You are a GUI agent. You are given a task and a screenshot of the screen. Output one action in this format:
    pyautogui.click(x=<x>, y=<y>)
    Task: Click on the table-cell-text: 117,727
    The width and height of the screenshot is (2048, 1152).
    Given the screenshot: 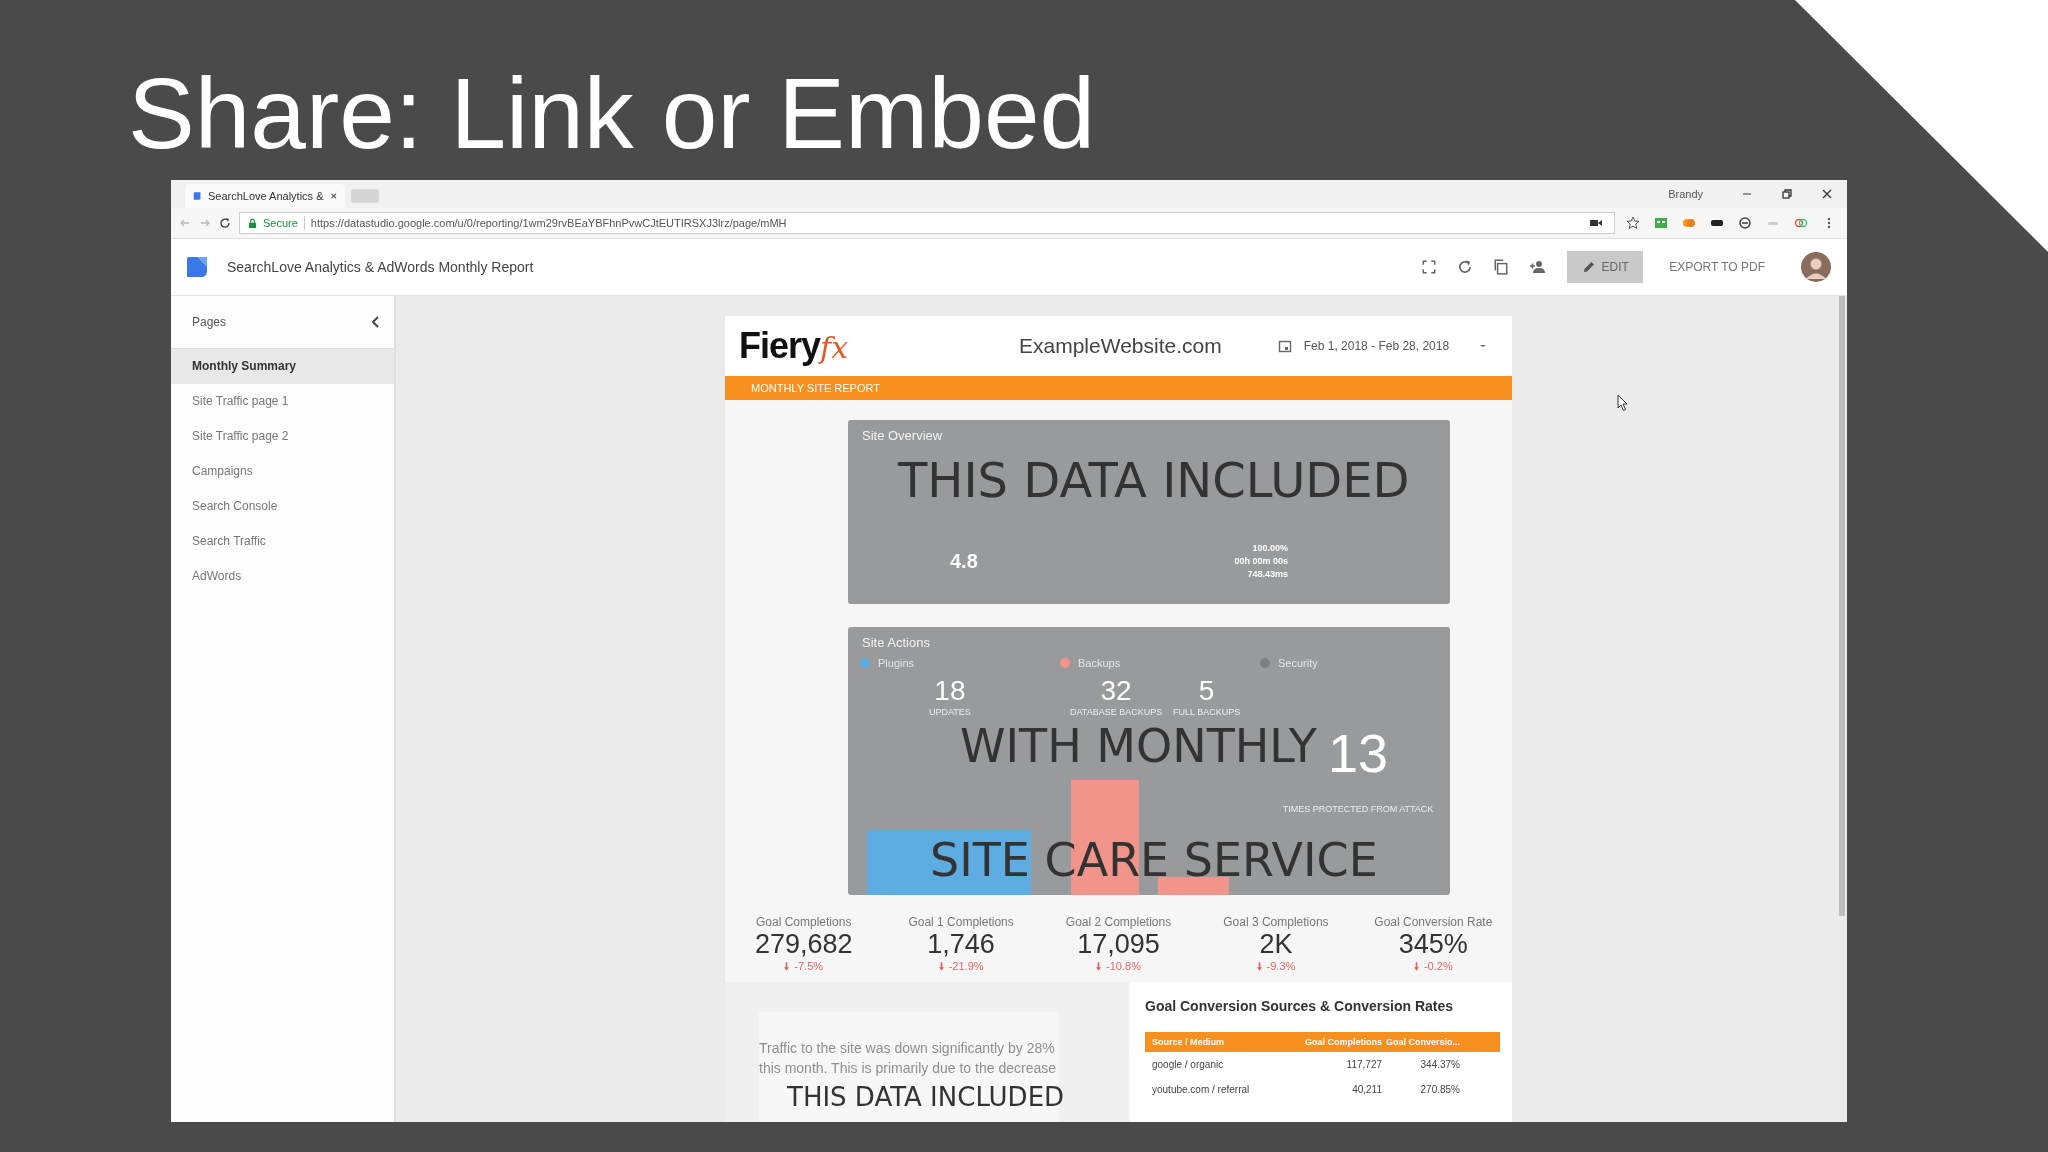 What is the action you would take?
    pyautogui.click(x=1363, y=1064)
    